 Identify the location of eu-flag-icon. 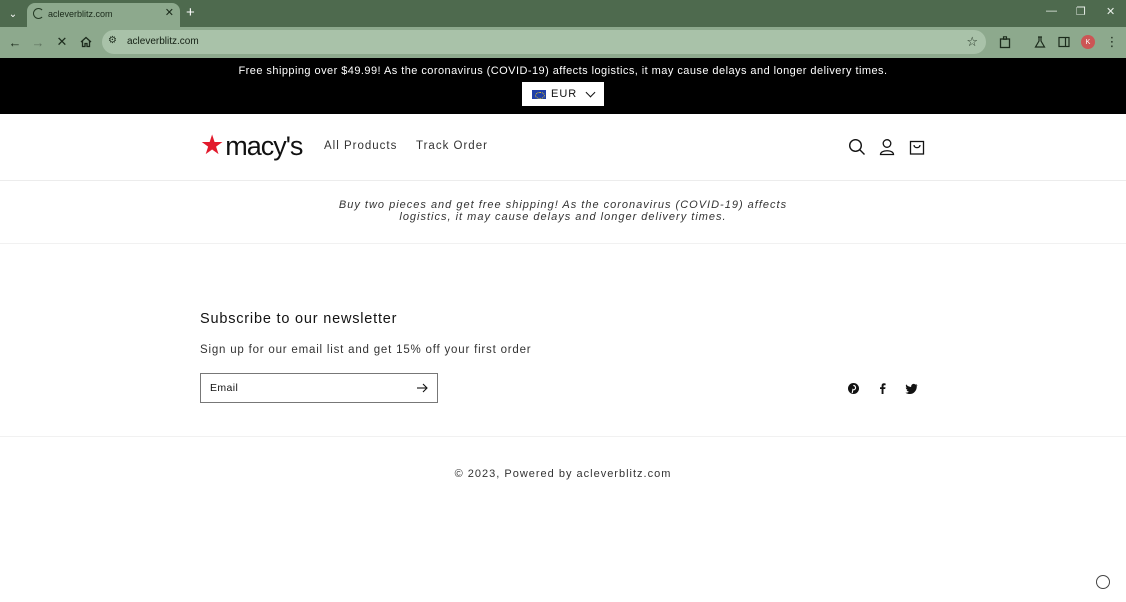
(539, 94).